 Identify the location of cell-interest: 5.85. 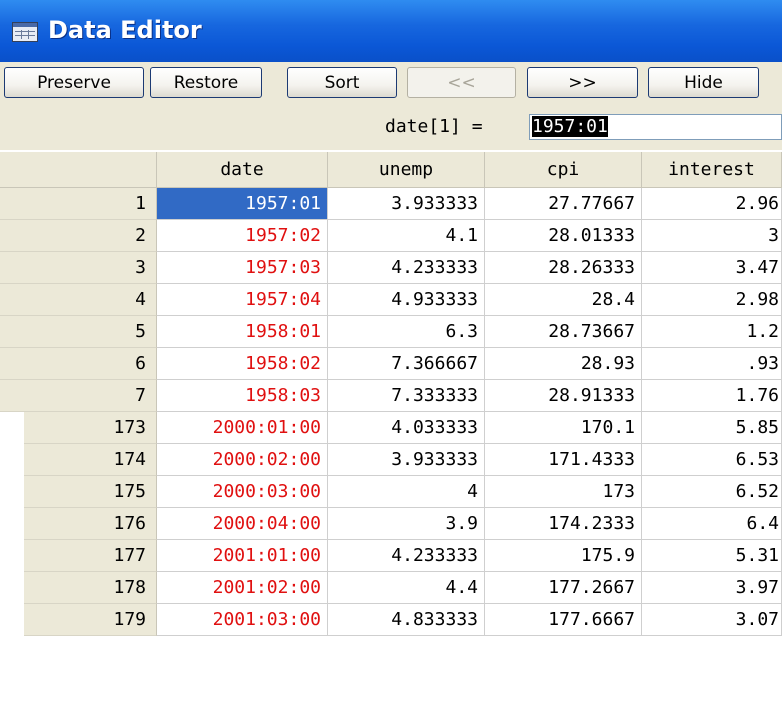
(712, 428).